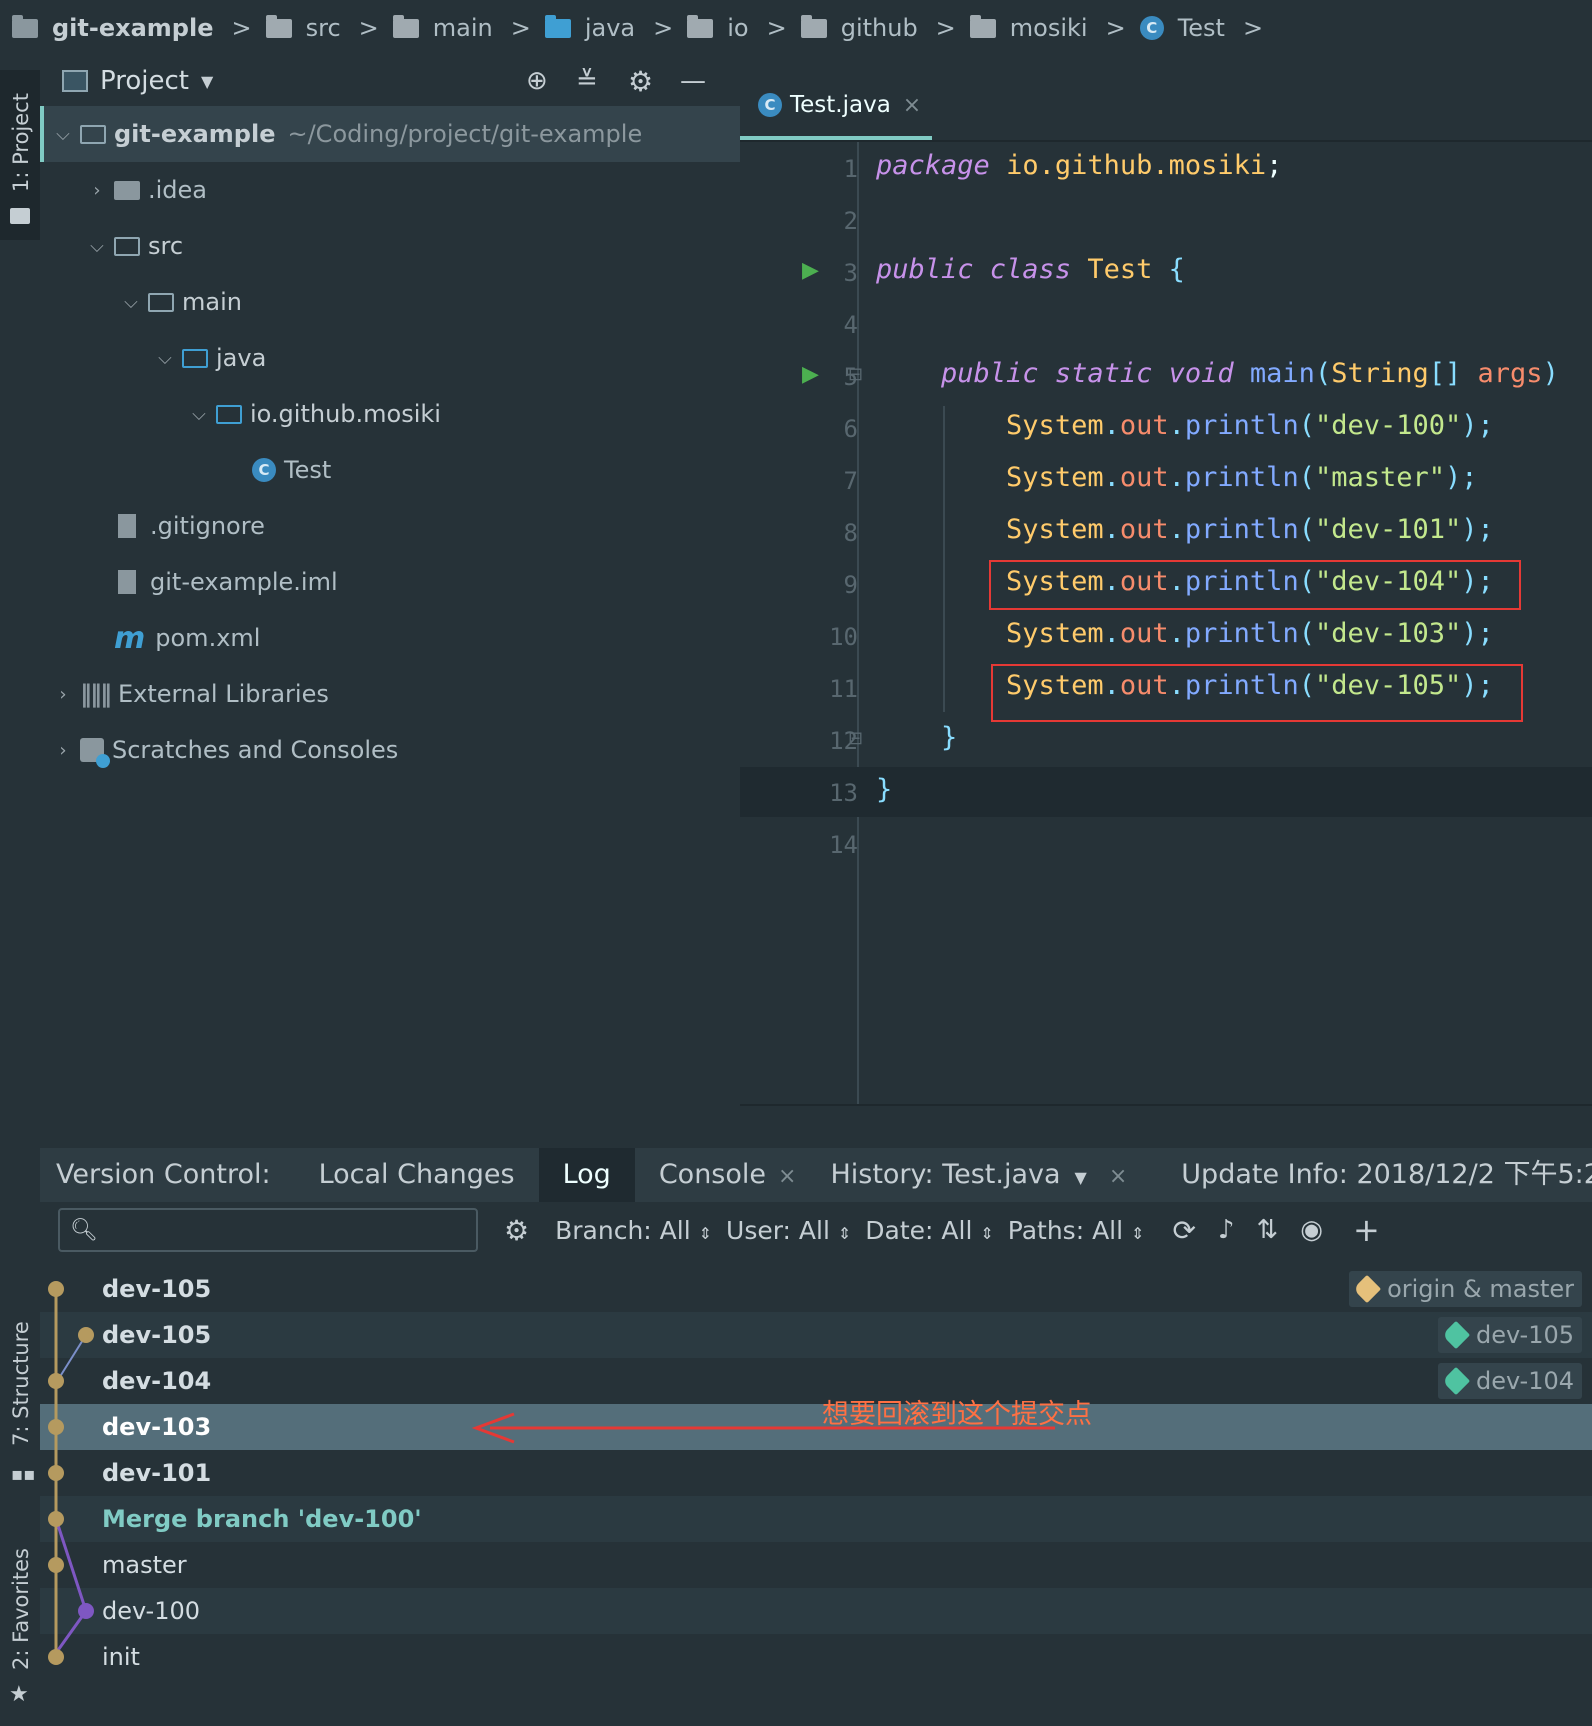  Describe the element at coordinates (850, 533) in the screenshot. I see `line-number: 8` at that location.